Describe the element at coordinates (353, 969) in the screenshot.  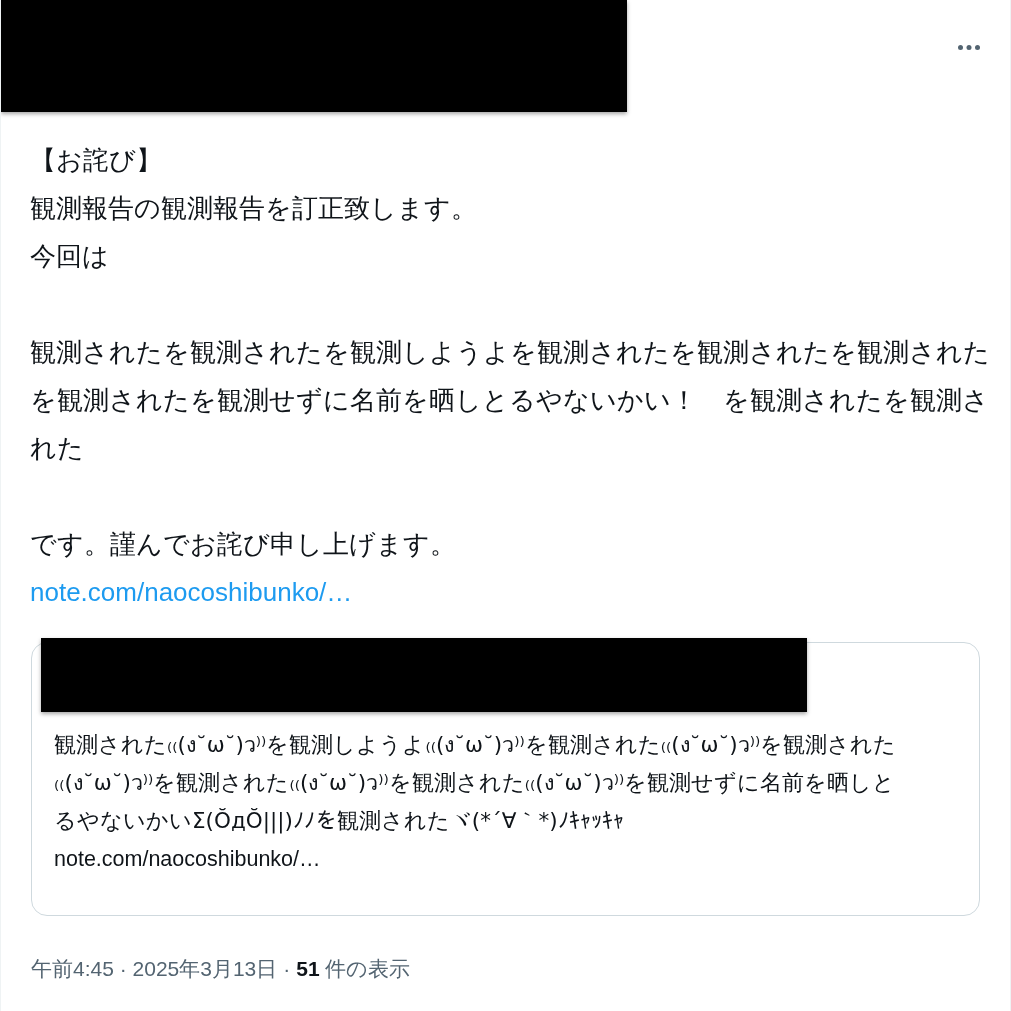
I see `view-count: 51 件の表示` at that location.